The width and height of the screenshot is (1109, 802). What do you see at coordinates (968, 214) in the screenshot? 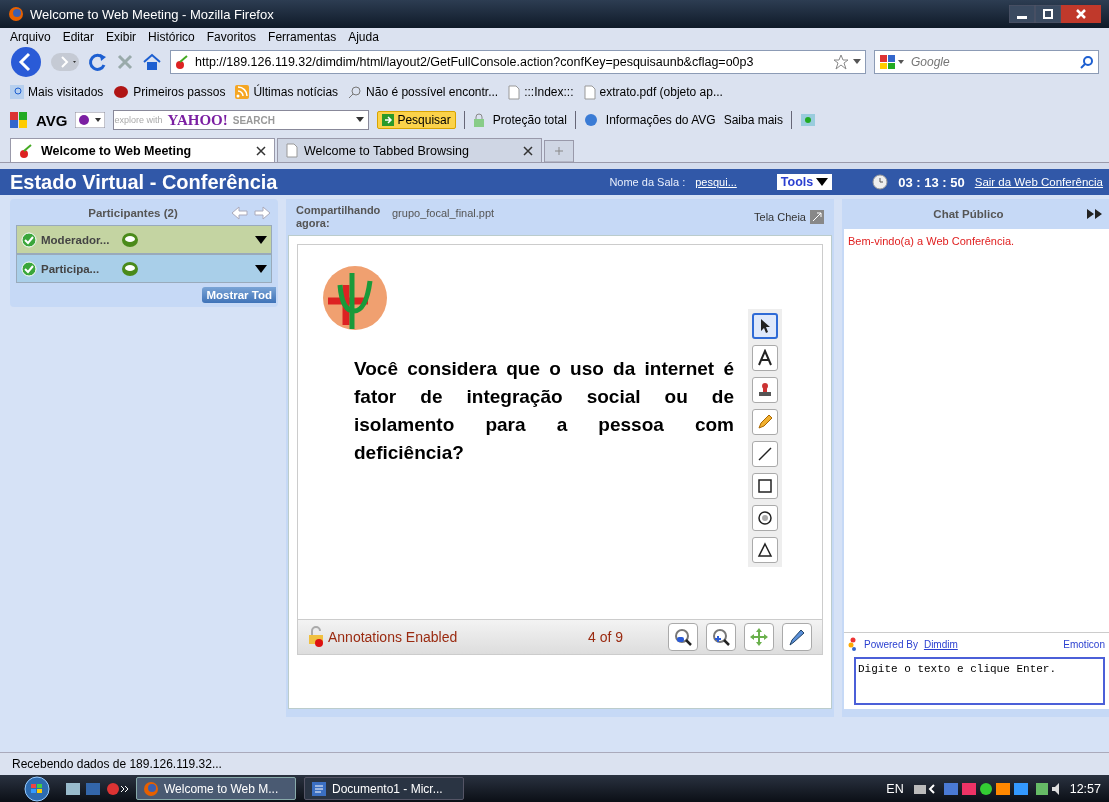
I see `panel-title: Chat Público` at bounding box center [968, 214].